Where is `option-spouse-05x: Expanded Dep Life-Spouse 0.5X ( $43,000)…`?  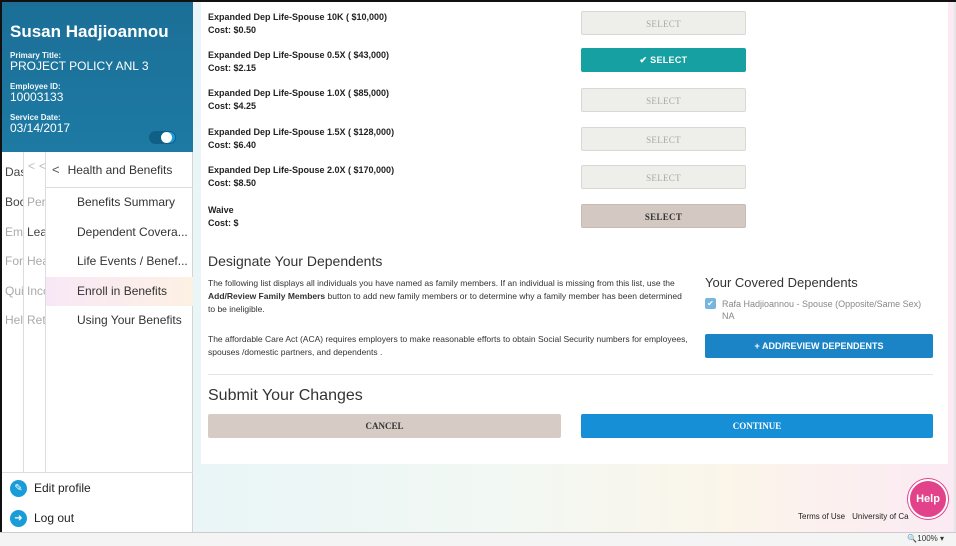
option-spouse-05x: Expanded Dep Life-Spouse 0.5X ( $43,000)… is located at coordinates (388, 62).